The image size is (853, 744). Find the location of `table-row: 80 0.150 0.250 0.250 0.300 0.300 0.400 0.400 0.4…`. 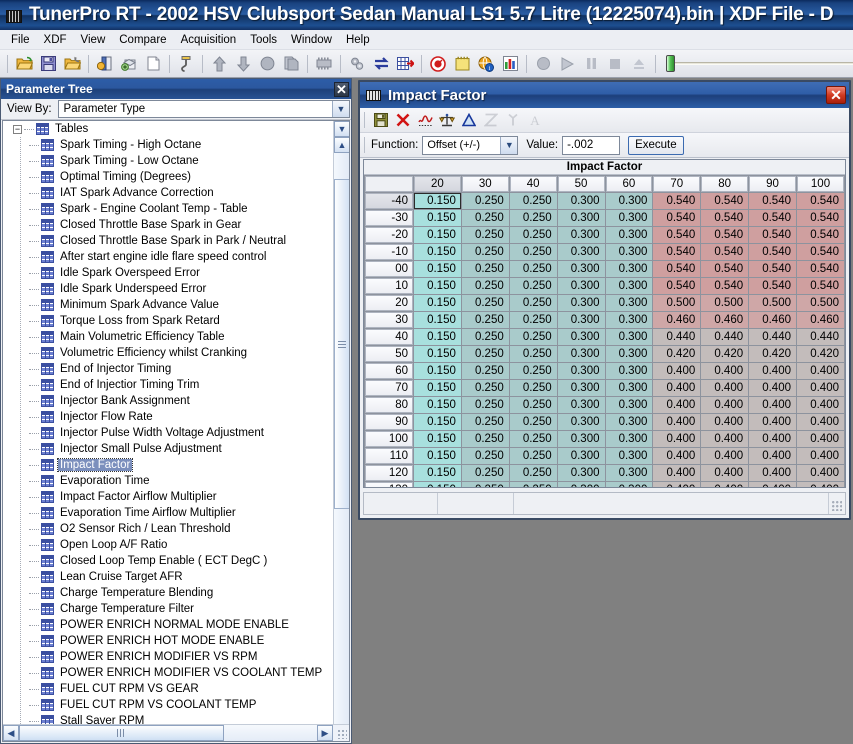

table-row: 80 0.150 0.250 0.250 0.300 0.300 0.400 0.400 0.4… is located at coordinates (604, 405).